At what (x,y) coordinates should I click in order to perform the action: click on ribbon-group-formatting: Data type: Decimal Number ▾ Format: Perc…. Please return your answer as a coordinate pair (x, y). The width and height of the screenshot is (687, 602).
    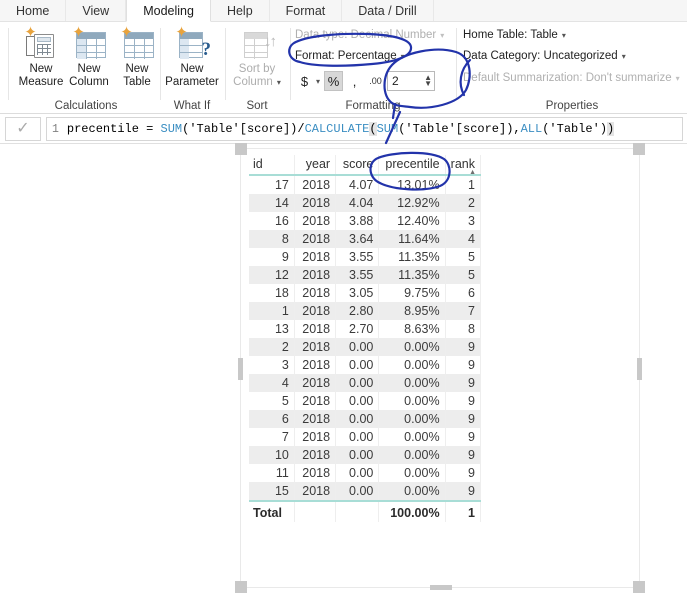
    Looking at the image, I should click on (373, 68).